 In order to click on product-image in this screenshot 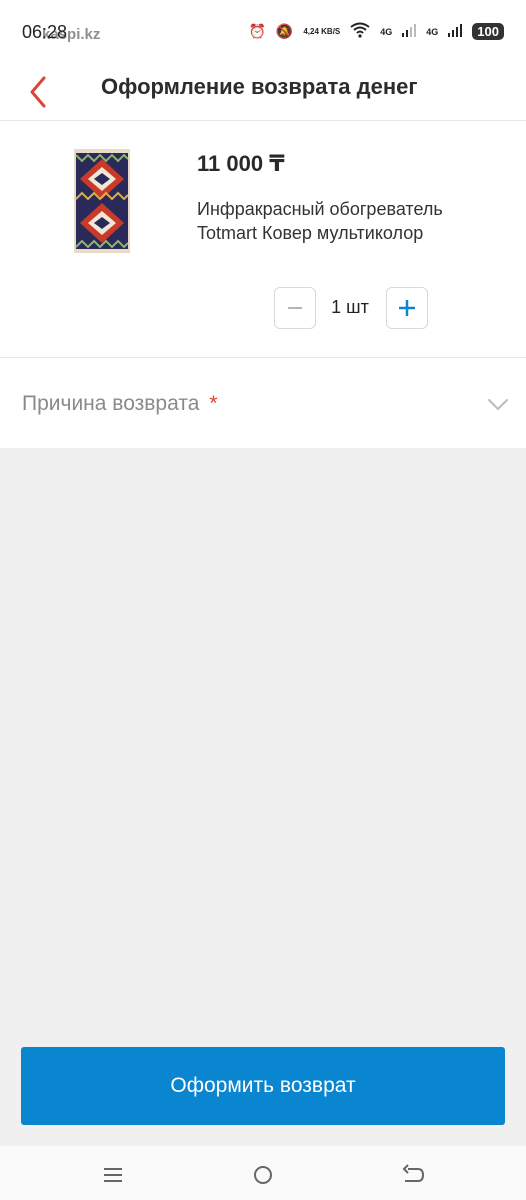, I will do `click(102, 201)`.